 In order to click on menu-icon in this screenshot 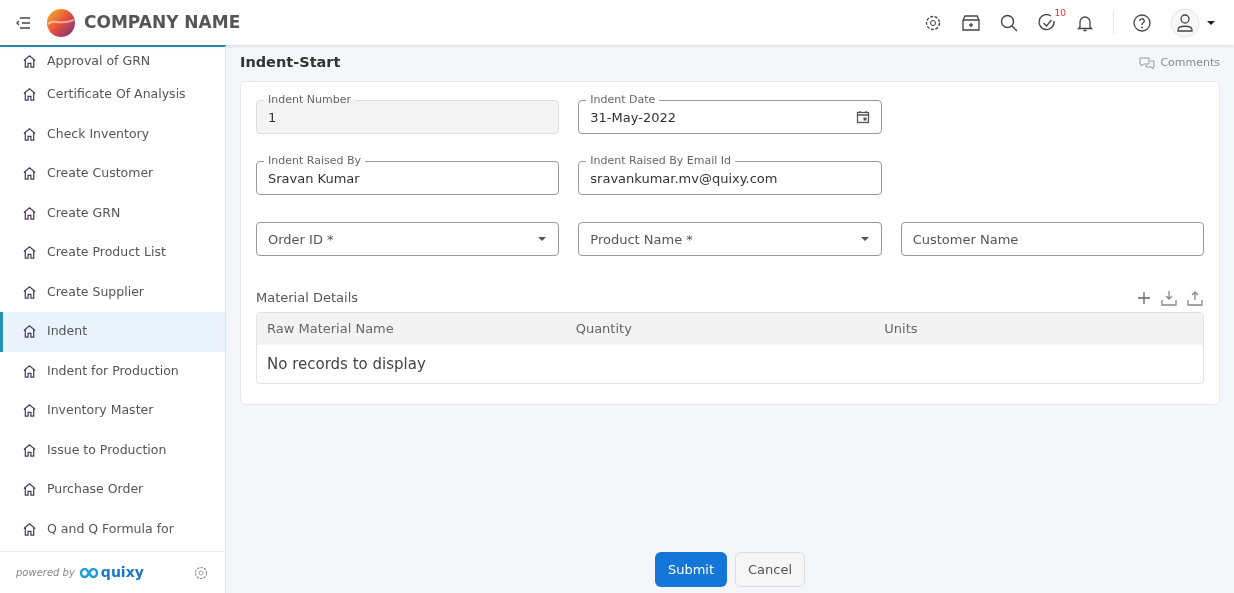, I will do `click(23, 22)`.